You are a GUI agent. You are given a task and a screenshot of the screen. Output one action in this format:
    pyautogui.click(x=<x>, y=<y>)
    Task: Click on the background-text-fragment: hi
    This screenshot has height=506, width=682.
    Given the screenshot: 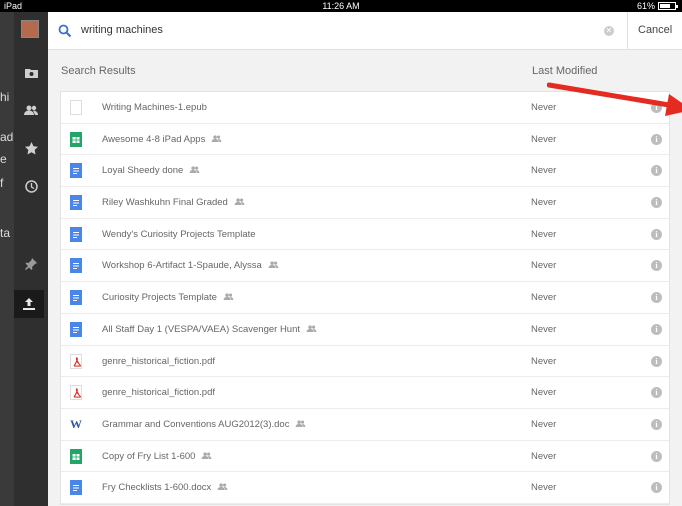 What is the action you would take?
    pyautogui.click(x=5, y=97)
    